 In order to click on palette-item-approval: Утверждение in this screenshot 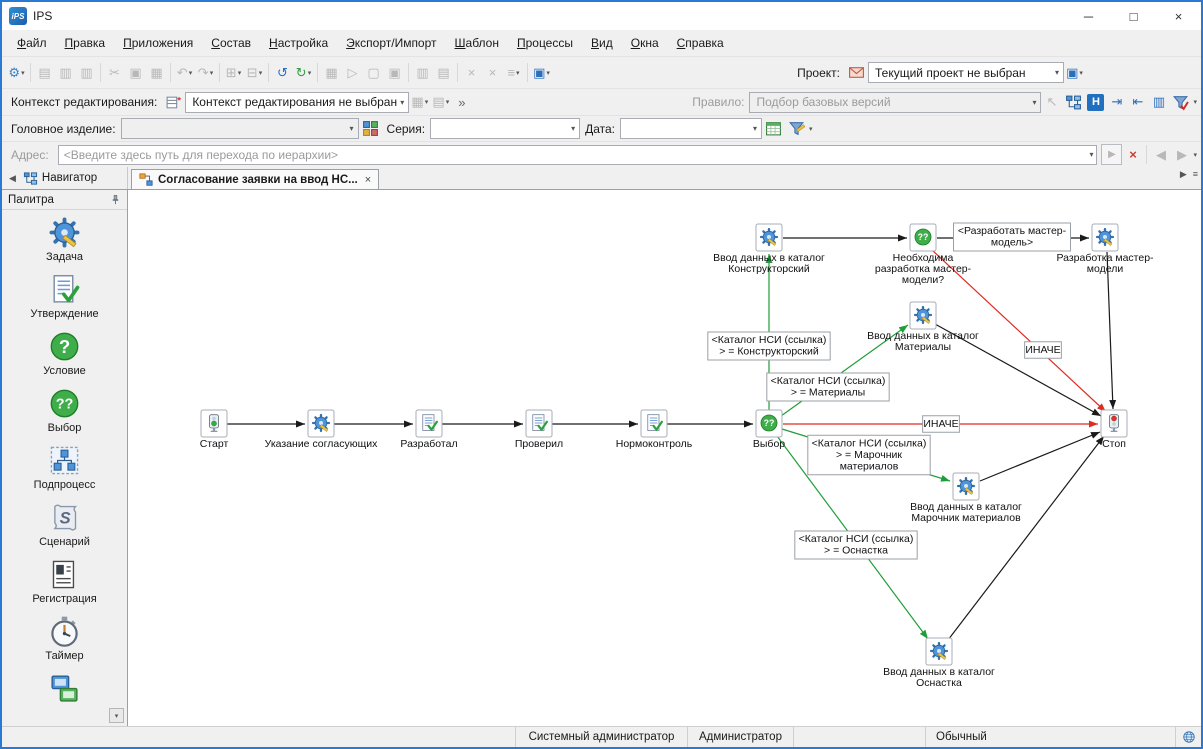, I will do `click(64, 301)`.